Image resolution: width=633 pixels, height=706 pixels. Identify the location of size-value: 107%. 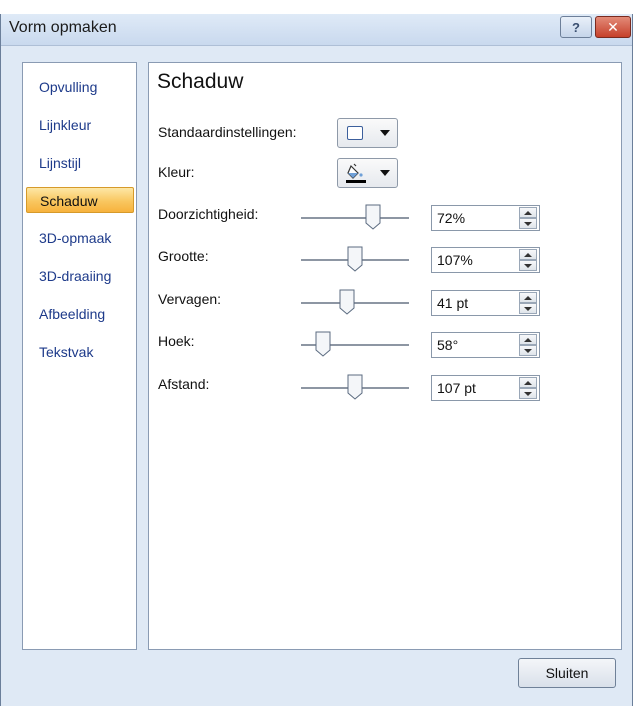
(455, 260).